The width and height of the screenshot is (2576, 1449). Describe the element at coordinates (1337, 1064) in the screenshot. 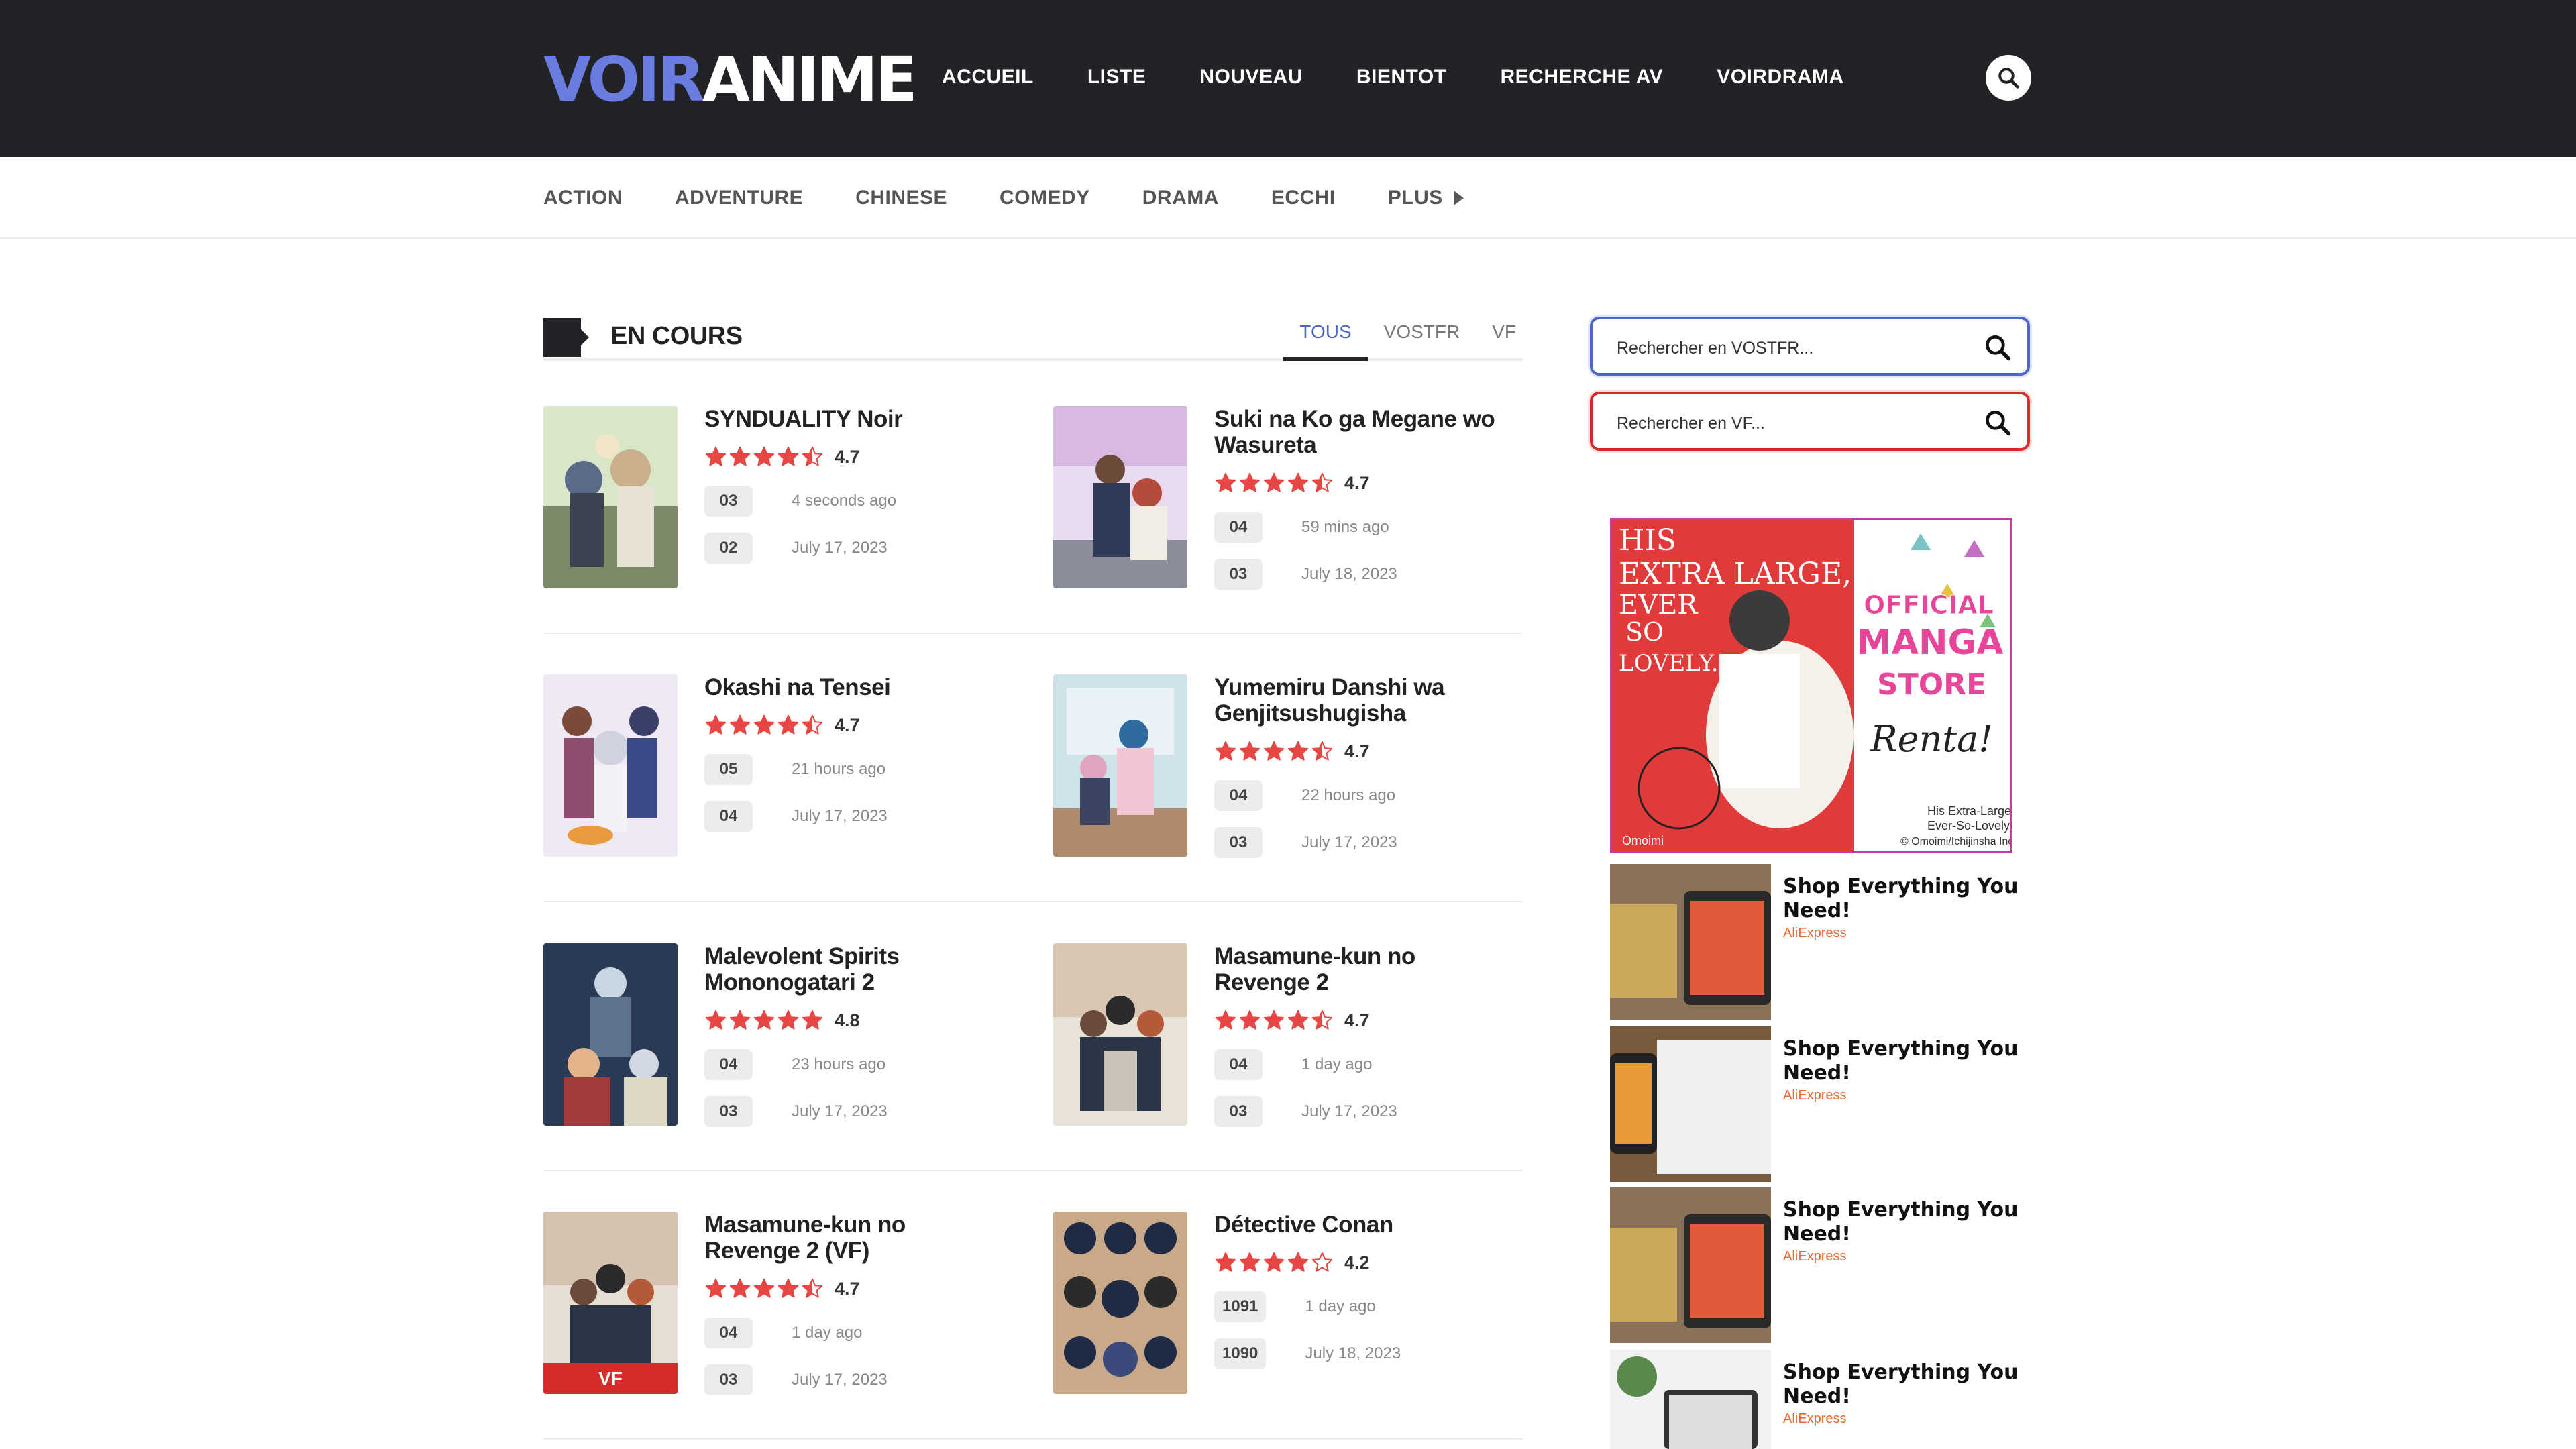

I see `episode-time: 1 day ago` at that location.